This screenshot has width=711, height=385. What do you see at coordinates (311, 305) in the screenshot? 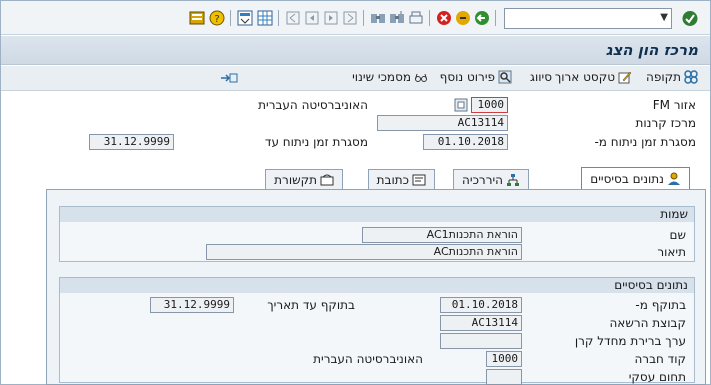
I see `valid-to-label: בתוקף עד תאריך` at bounding box center [311, 305].